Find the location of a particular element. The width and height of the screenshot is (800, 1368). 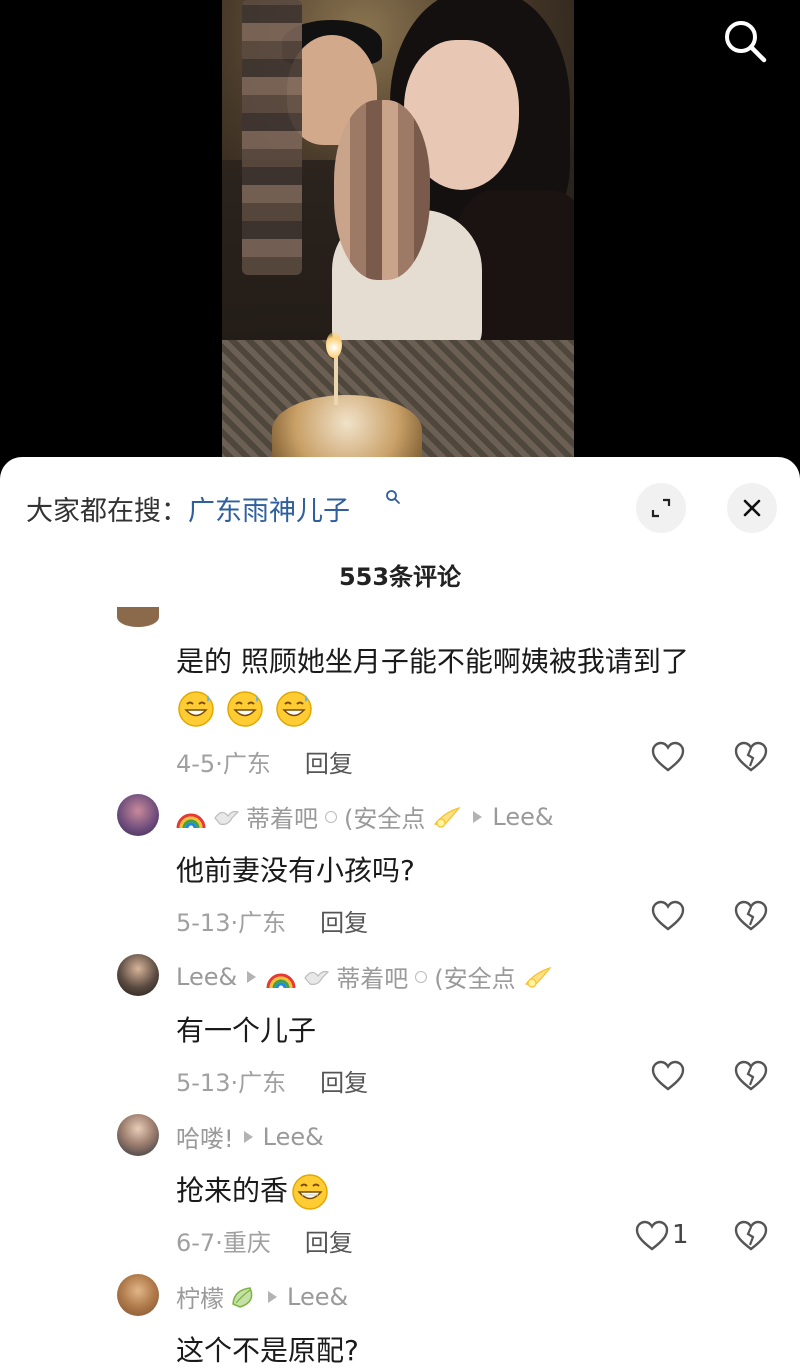

comment-text: 这个不是原配? is located at coordinates (267, 1350).